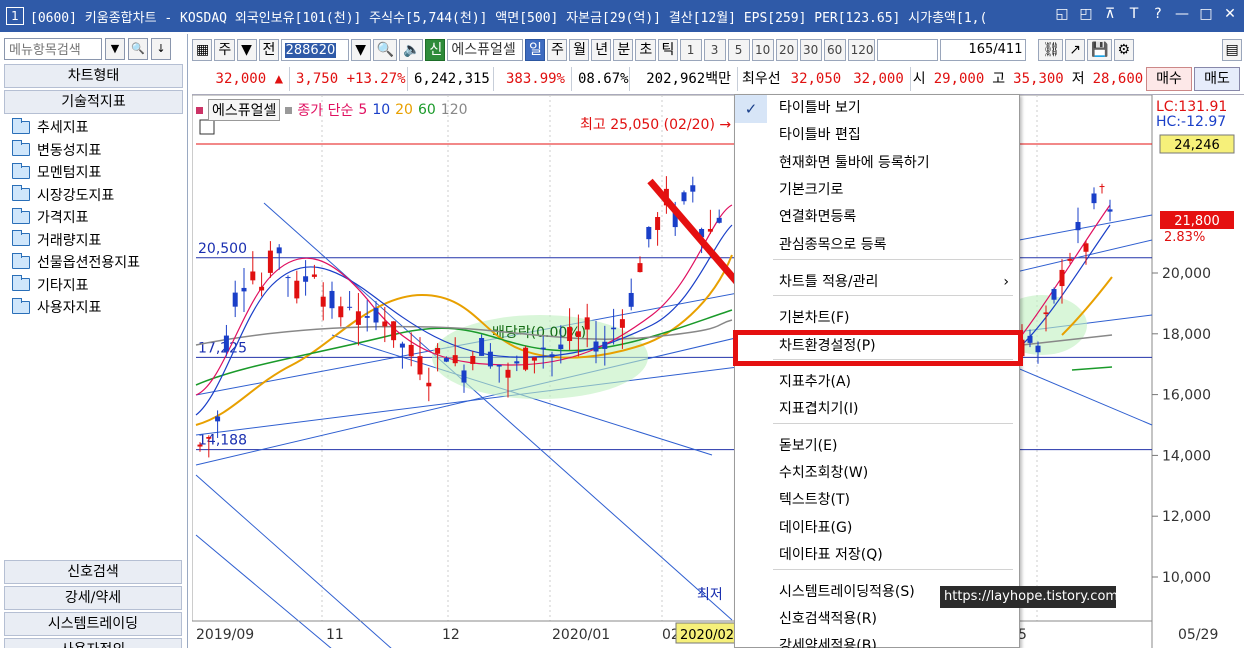 The width and height of the screenshot is (1244, 648). What do you see at coordinates (99, 240) in the screenshot?
I see `tree-item: 거래량지표` at bounding box center [99, 240].